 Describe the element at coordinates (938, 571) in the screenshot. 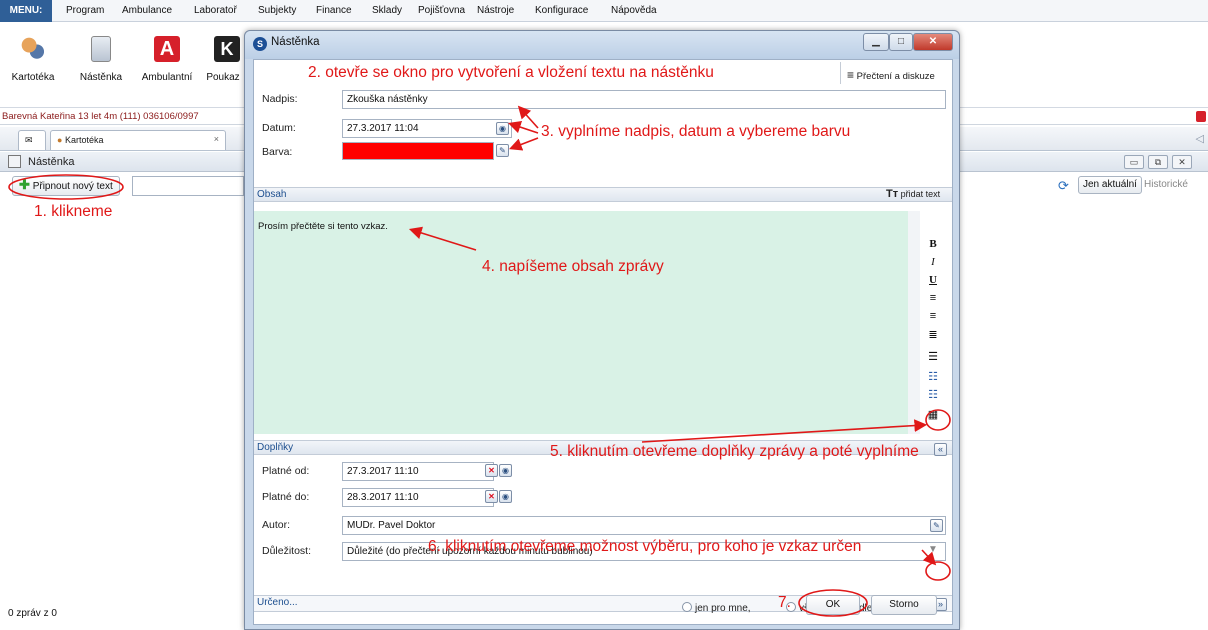

I see `annotation-ellipse-urceno` at that location.